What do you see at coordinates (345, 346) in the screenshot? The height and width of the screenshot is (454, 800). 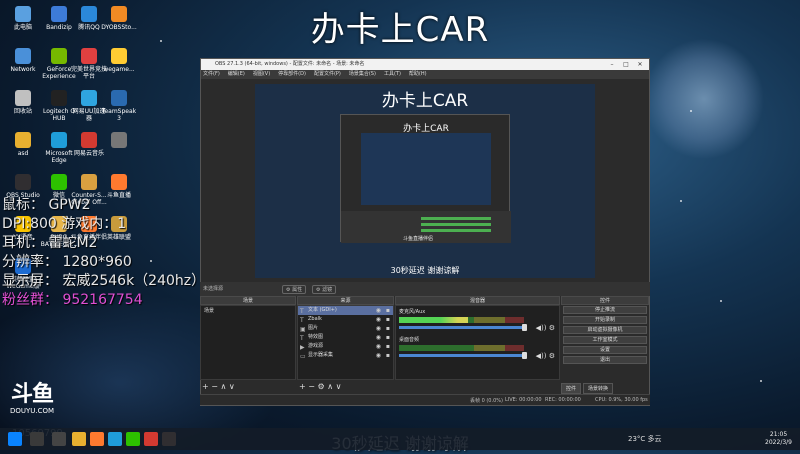 I see `source-item: ▶ 游戏源 ◉ ▪` at bounding box center [345, 346].